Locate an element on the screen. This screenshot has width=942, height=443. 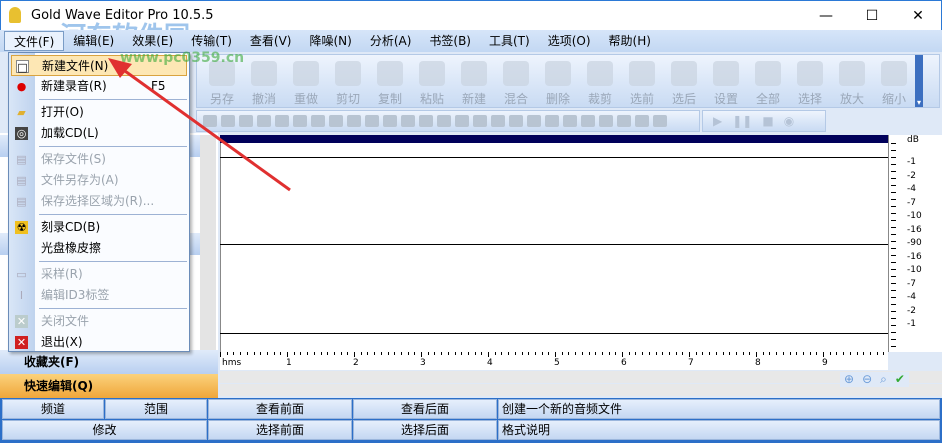
panel-scrollbar is located at coordinates (208, 242).